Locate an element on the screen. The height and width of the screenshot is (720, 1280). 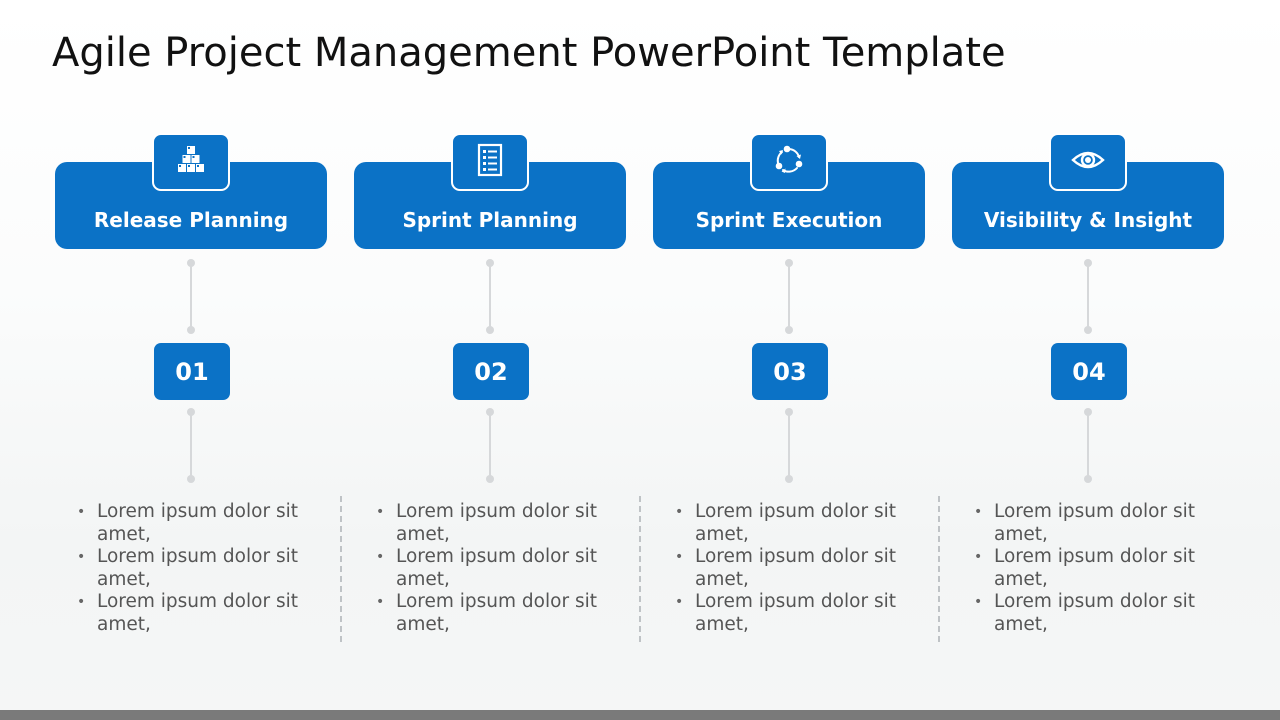
header-label: Release Planning is located at coordinates (191, 220).